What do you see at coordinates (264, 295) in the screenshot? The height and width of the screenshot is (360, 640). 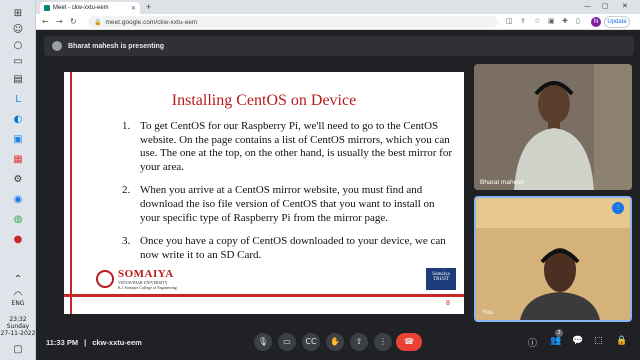 I see `slide-footer-bar` at bounding box center [264, 295].